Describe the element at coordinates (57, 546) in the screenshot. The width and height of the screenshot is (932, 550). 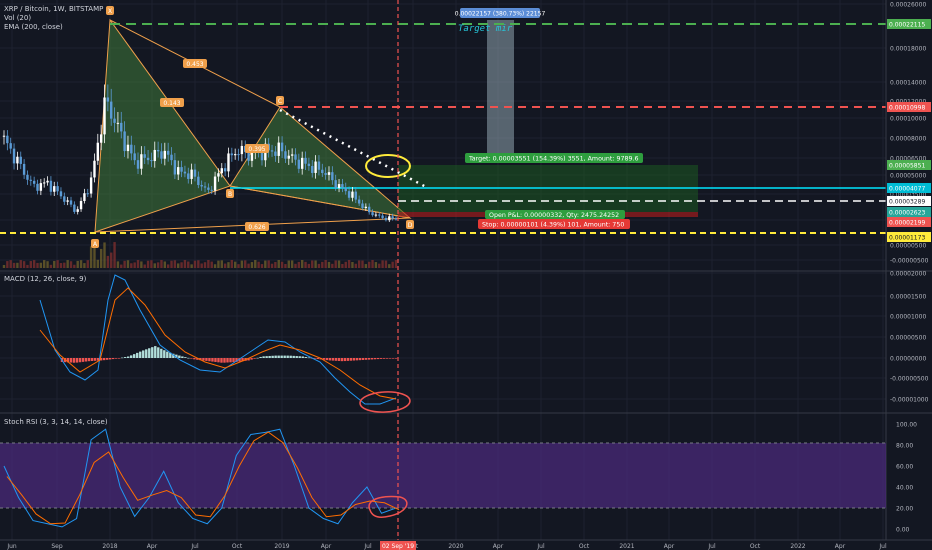
I see `time-tick-label: Sep` at that location.